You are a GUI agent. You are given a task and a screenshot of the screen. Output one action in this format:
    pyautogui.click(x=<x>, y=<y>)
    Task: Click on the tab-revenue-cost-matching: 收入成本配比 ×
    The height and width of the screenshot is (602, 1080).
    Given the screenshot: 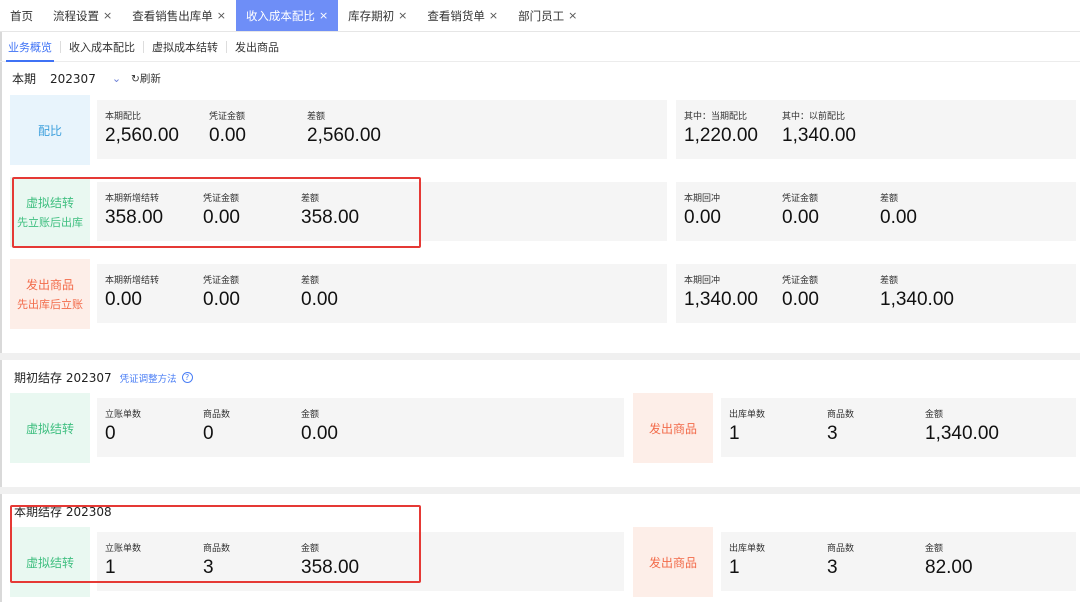 What is the action you would take?
    pyautogui.click(x=287, y=15)
    